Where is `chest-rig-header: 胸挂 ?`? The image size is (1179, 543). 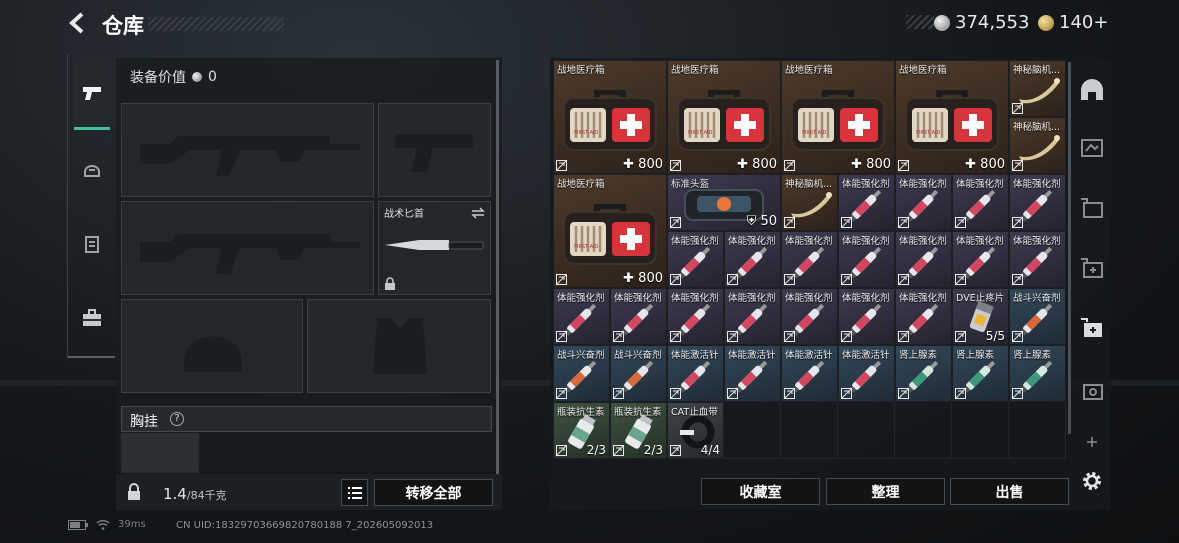 chest-rig-header: 胸挂 ? is located at coordinates (306, 419).